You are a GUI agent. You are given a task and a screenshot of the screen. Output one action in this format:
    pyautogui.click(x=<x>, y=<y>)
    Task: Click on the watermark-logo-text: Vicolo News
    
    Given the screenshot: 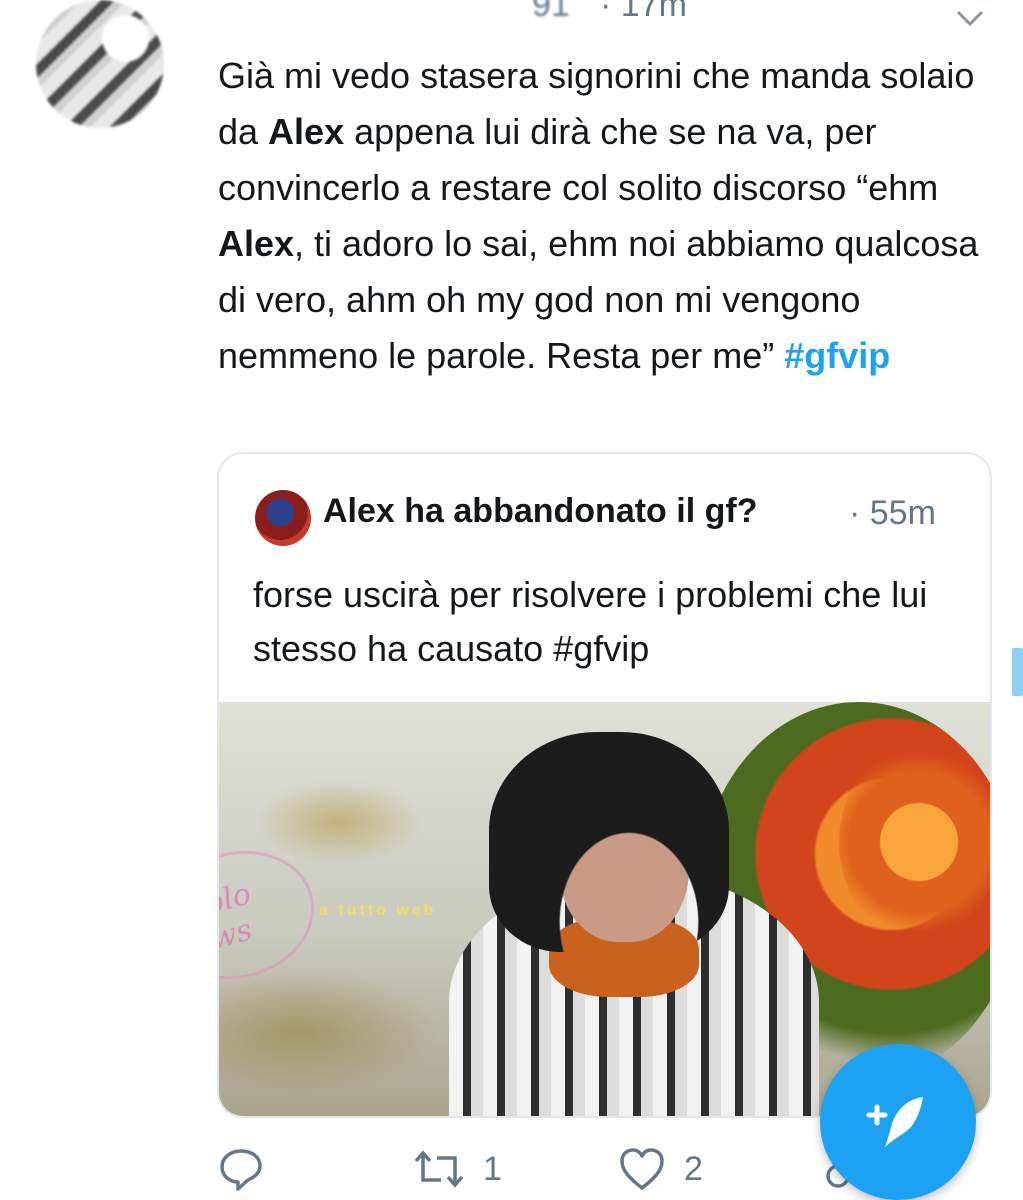 What is the action you would take?
    pyautogui.click(x=237, y=922)
    